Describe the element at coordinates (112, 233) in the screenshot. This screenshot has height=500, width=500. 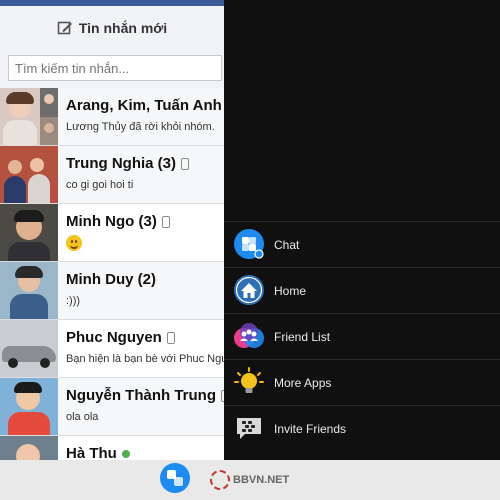
I see `conversation-row: Minh Ngo (3)` at that location.